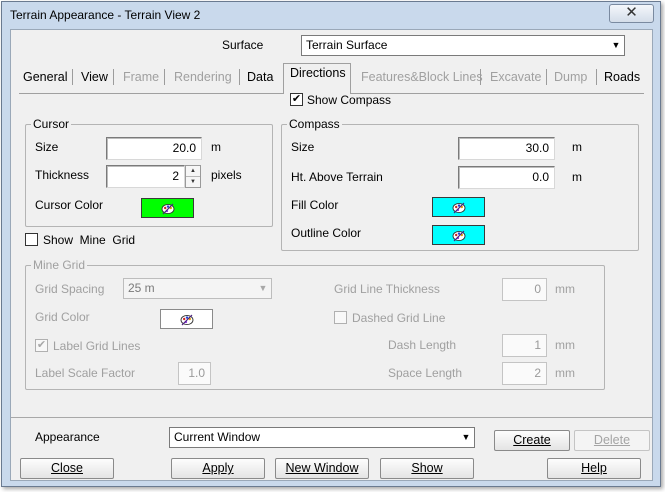 This screenshot has height=492, width=665. What do you see at coordinates (524, 373) in the screenshot?
I see `space-length-input: 2` at bounding box center [524, 373].